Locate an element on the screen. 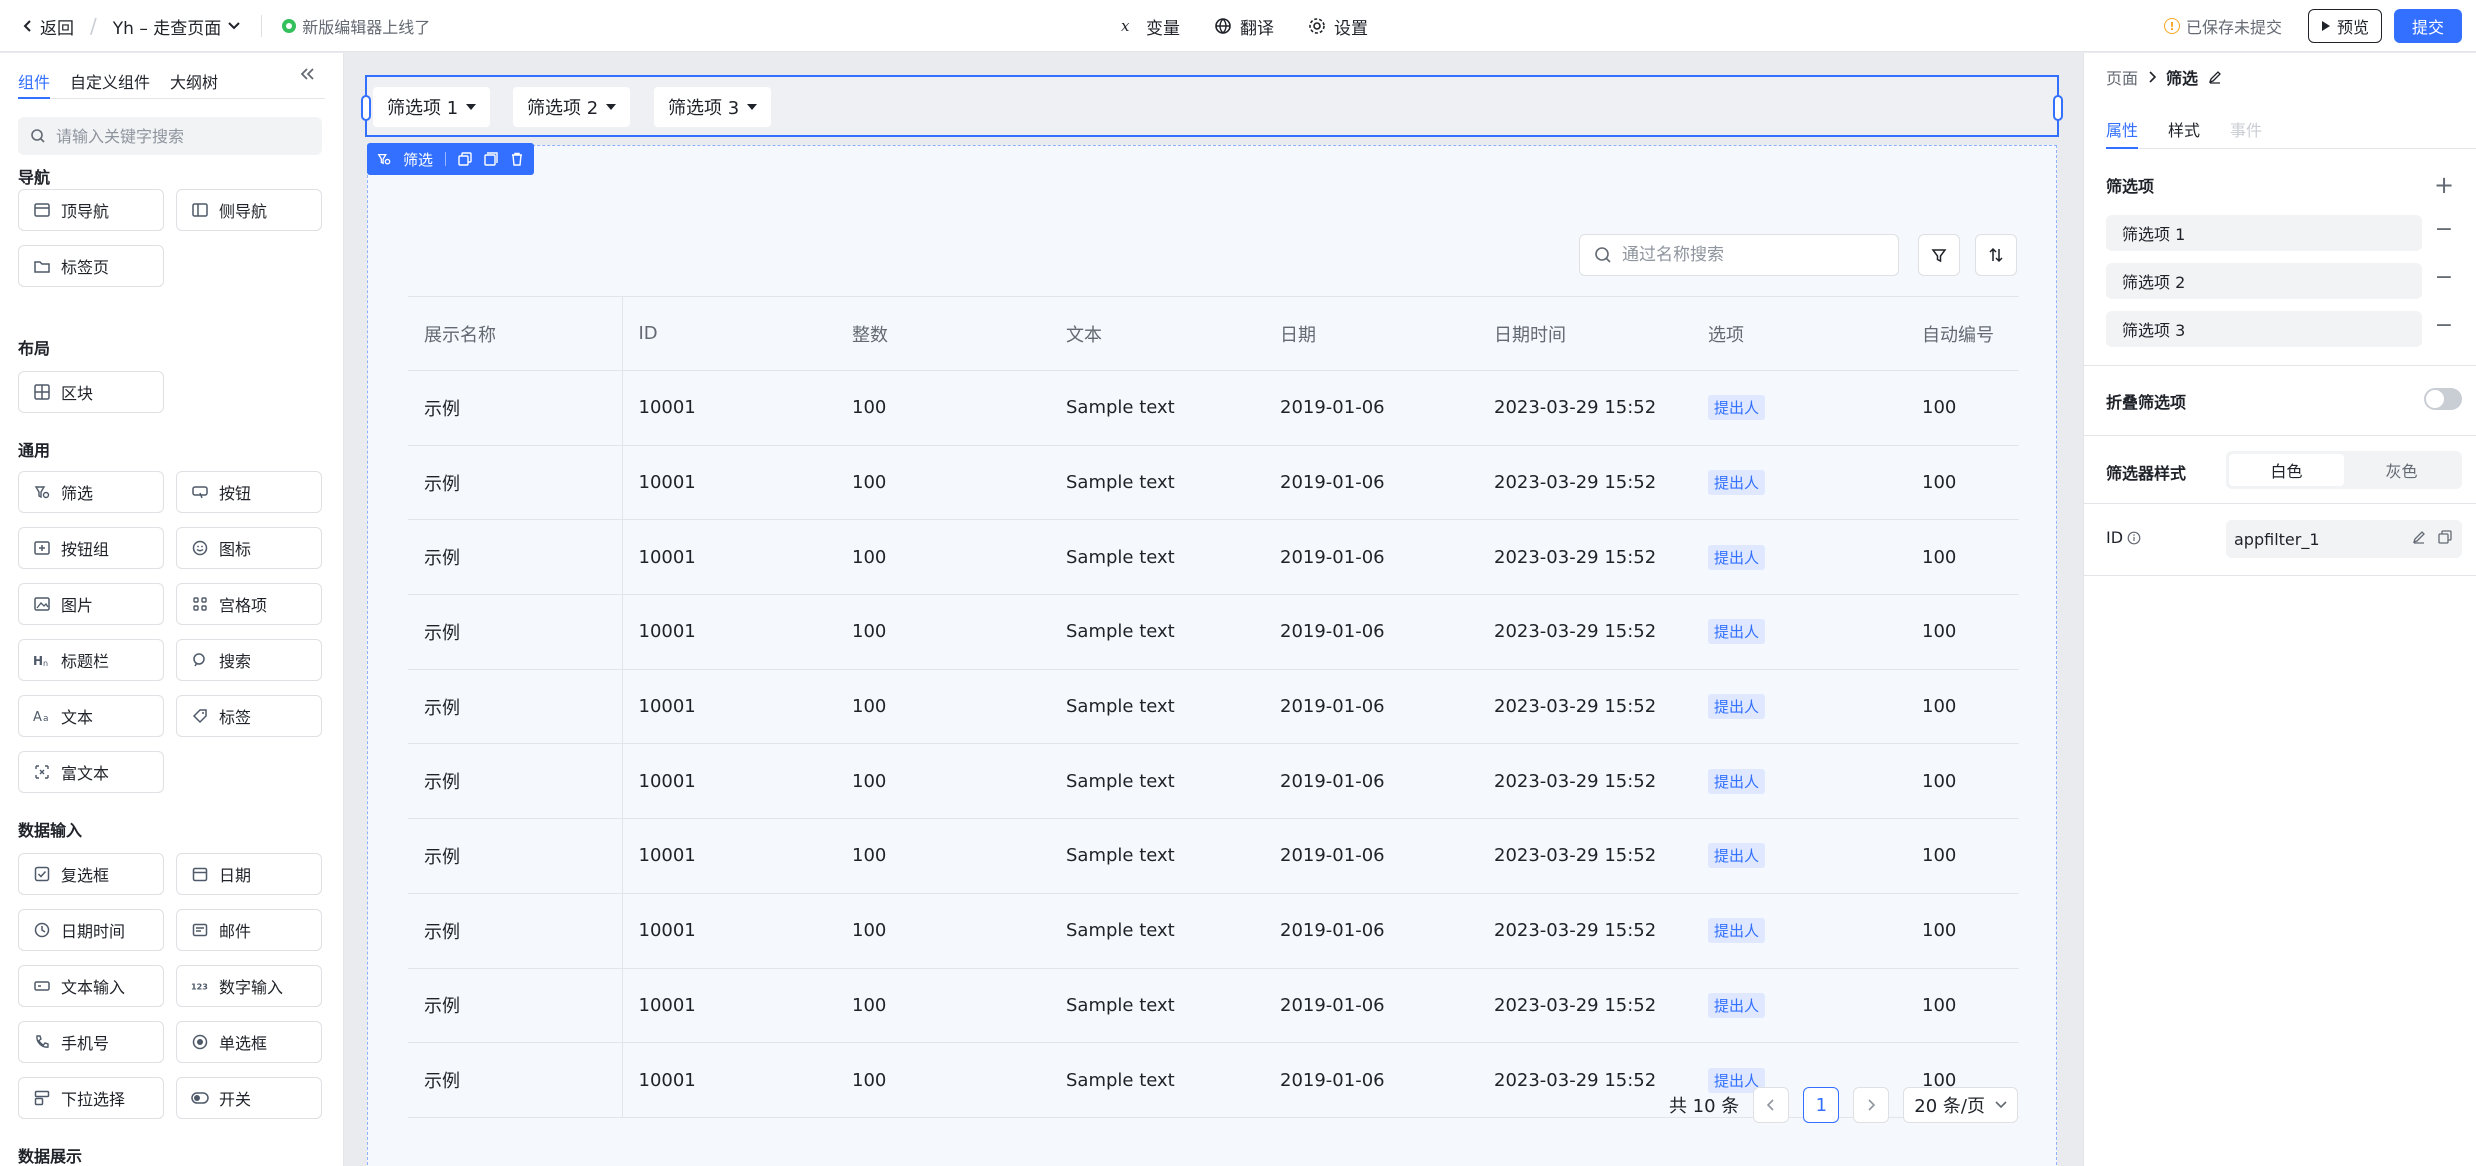 This screenshot has height=1166, width=2476. table-sort-button is located at coordinates (1996, 255).